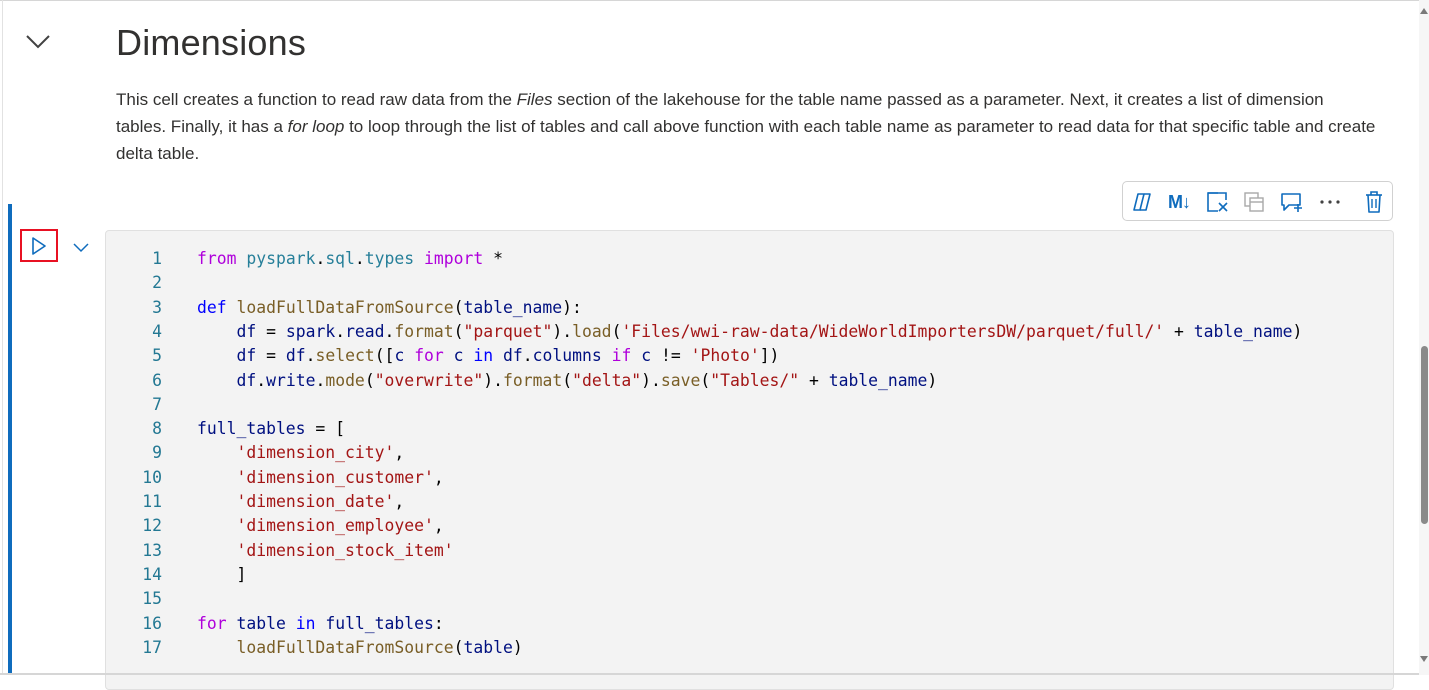 The height and width of the screenshot is (690, 1429). What do you see at coordinates (429, 380) in the screenshot?
I see `code-token: "overwrite"` at bounding box center [429, 380].